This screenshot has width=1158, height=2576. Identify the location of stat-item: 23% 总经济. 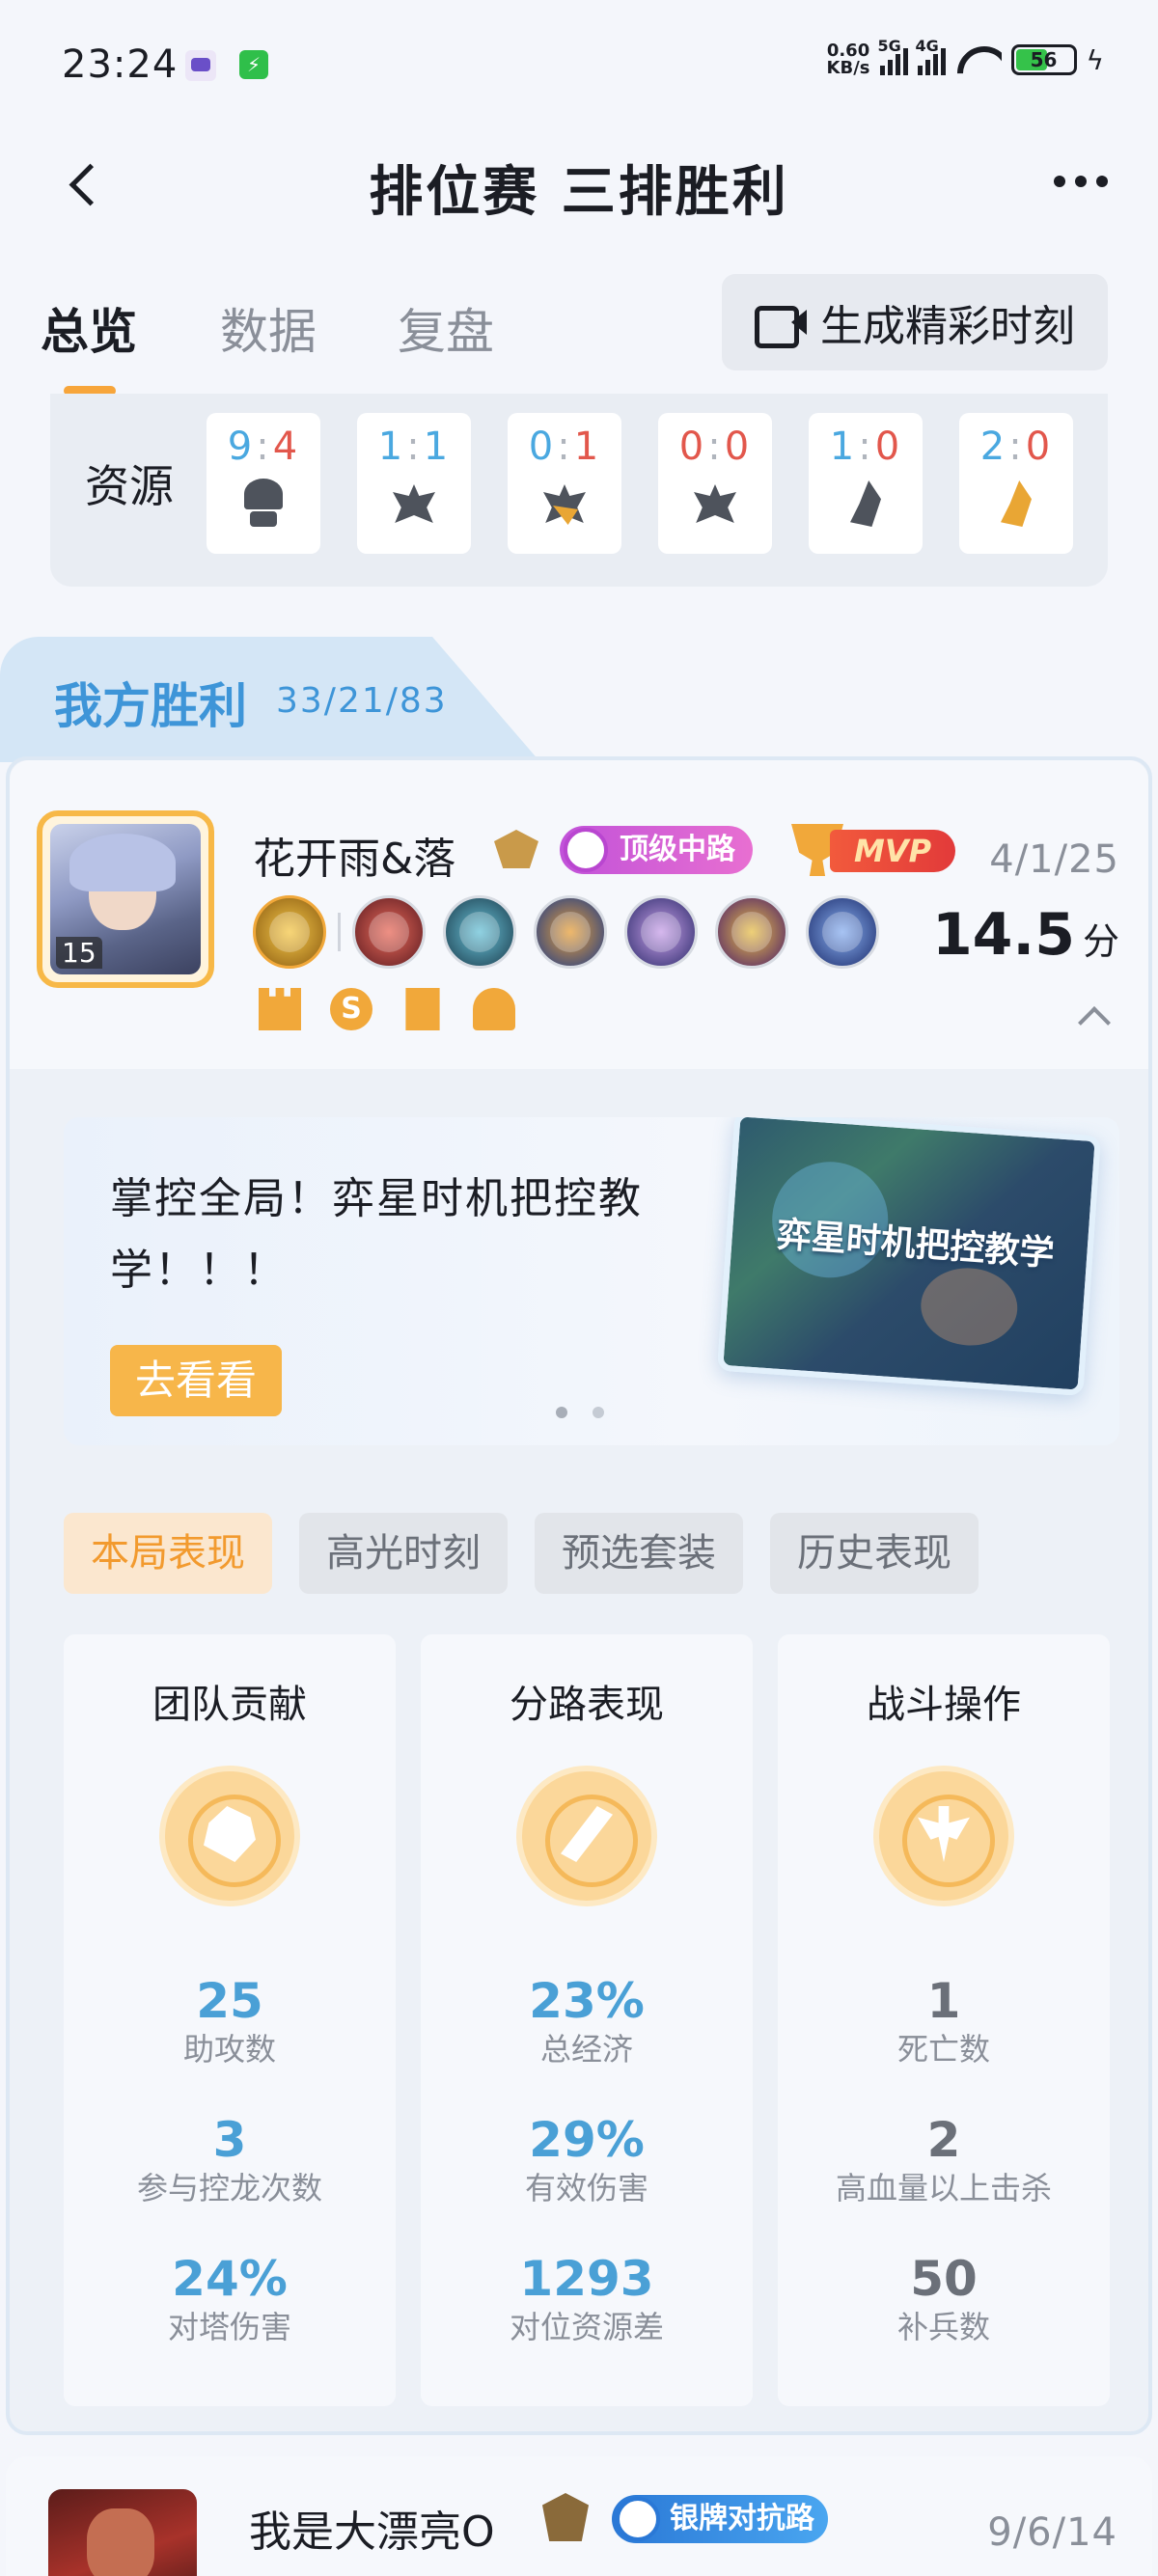
(587, 2021).